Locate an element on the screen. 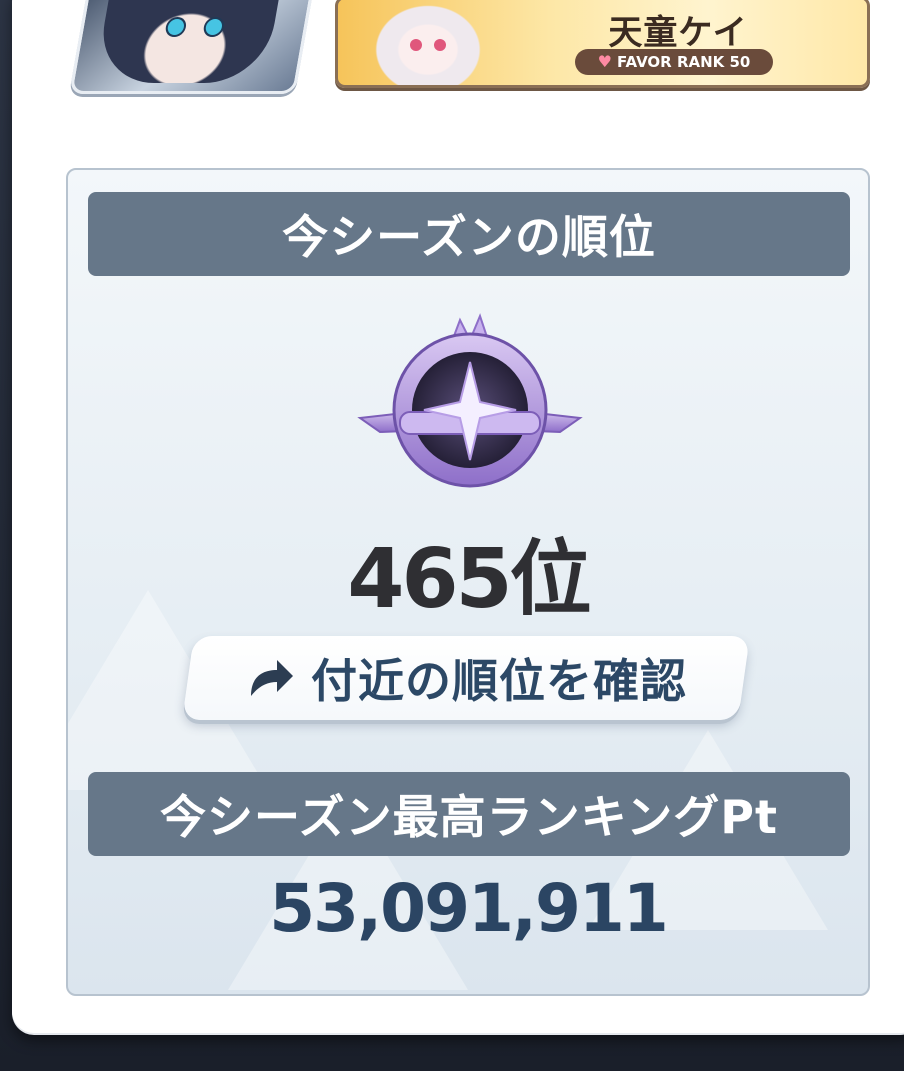 The width and height of the screenshot is (904, 1071). season-best-points-header: 今シーズン最高ランキングPt is located at coordinates (469, 814).